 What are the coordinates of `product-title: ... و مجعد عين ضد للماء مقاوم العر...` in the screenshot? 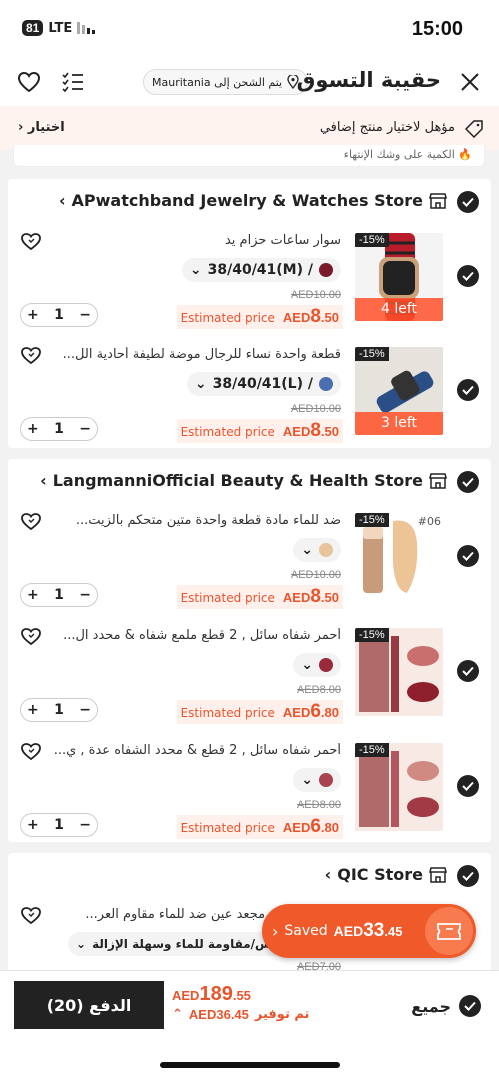 It's located at (177, 914).